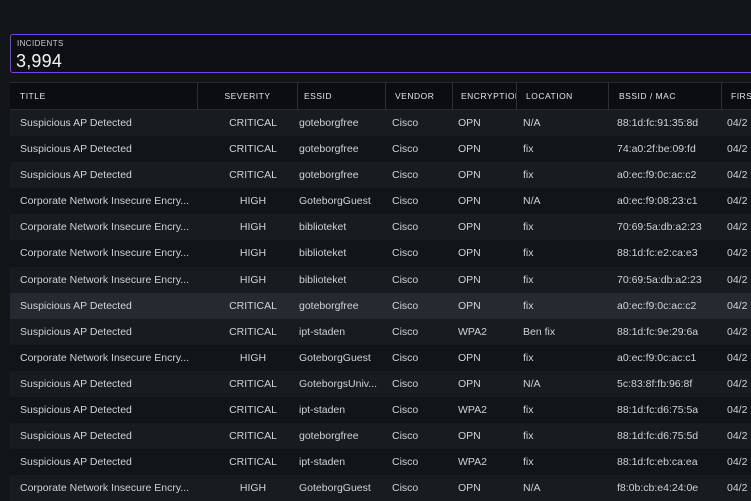 This screenshot has width=751, height=501. I want to click on column-header-vendor: VENDOR, so click(419, 96).